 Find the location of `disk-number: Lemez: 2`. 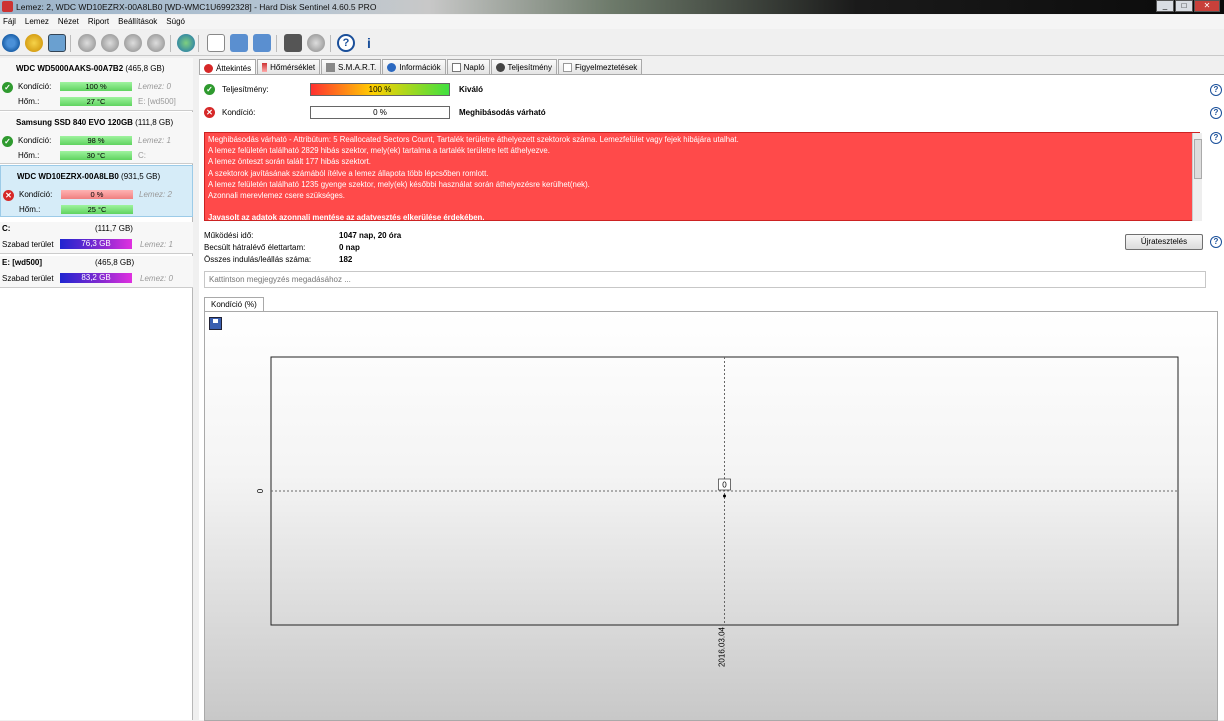

disk-number: Lemez: 2 is located at coordinates (155, 194).